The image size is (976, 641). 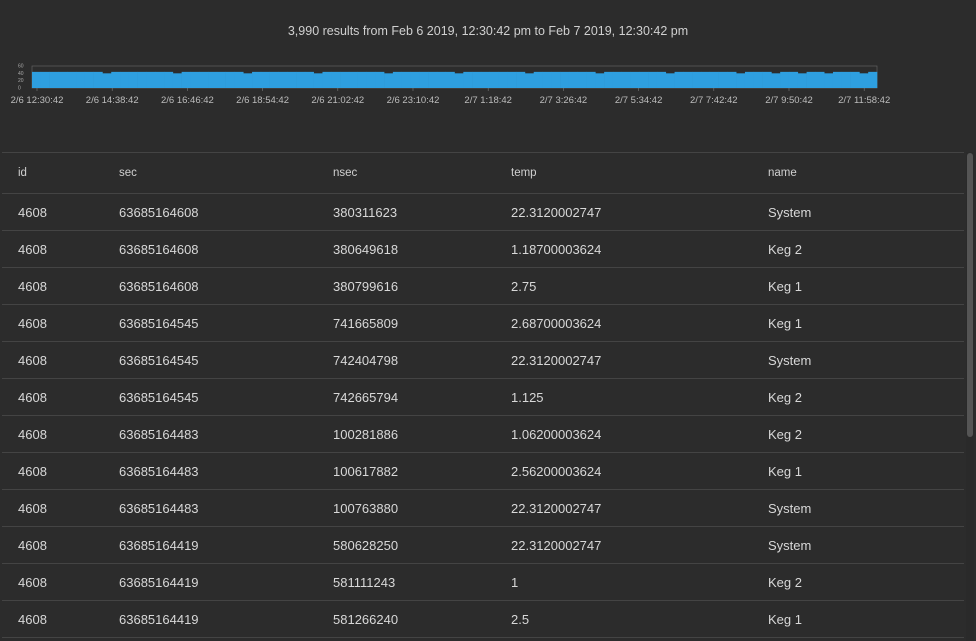 I want to click on column-header-nsec: nsec, so click(x=406, y=173).